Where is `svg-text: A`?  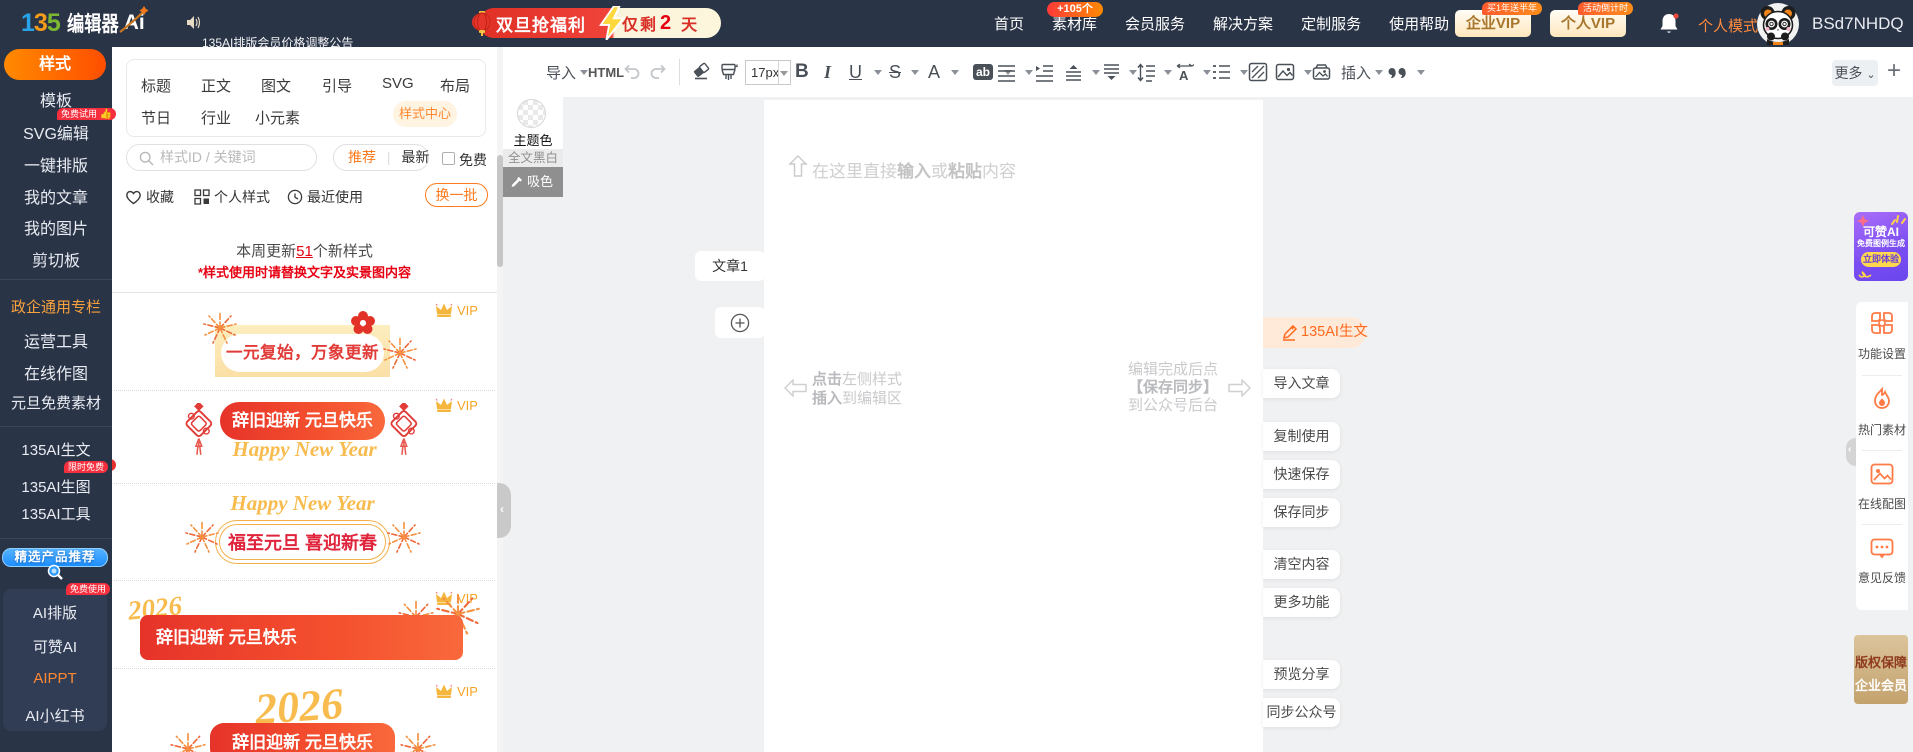 svg-text: A is located at coordinates (1184, 75).